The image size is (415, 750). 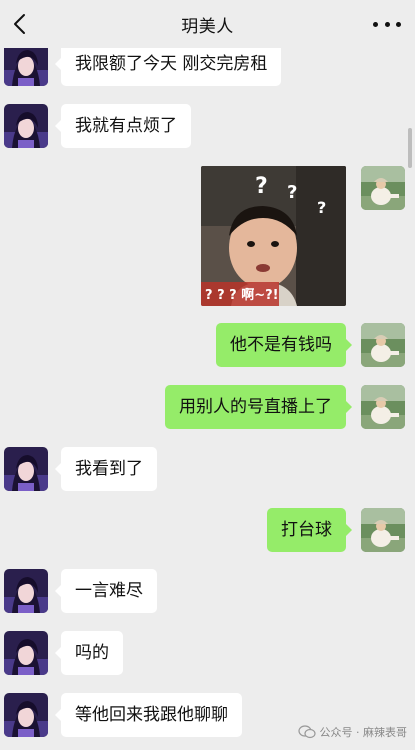 What do you see at coordinates (309, 530) in the screenshot?
I see `message-bubble-outgoing: 打台球` at bounding box center [309, 530].